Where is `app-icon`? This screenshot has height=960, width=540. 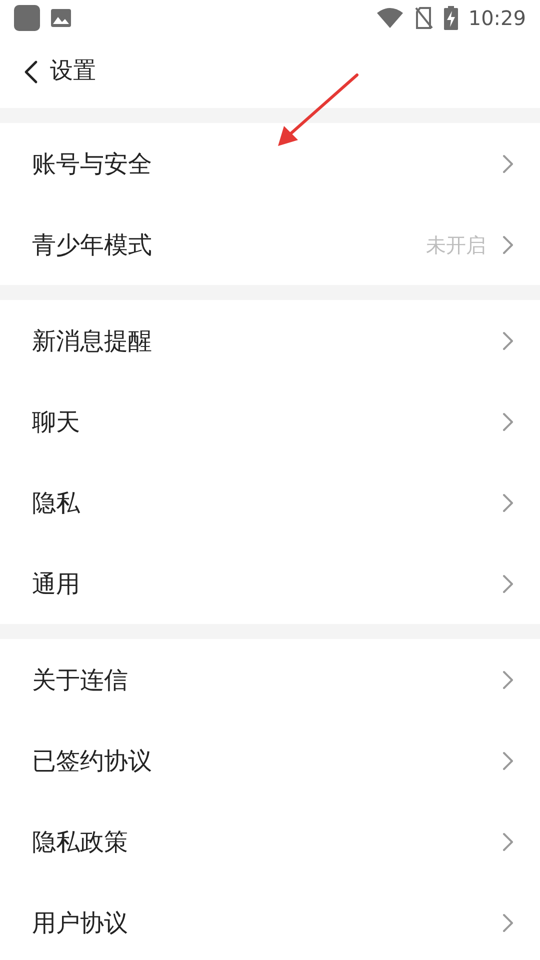 app-icon is located at coordinates (27, 17).